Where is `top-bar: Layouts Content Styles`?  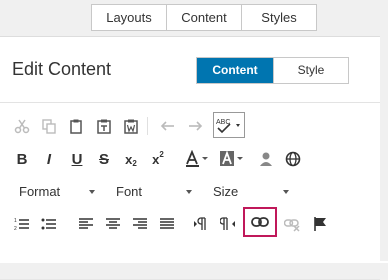 top-bar: Layouts Content Styles is located at coordinates (194, 18).